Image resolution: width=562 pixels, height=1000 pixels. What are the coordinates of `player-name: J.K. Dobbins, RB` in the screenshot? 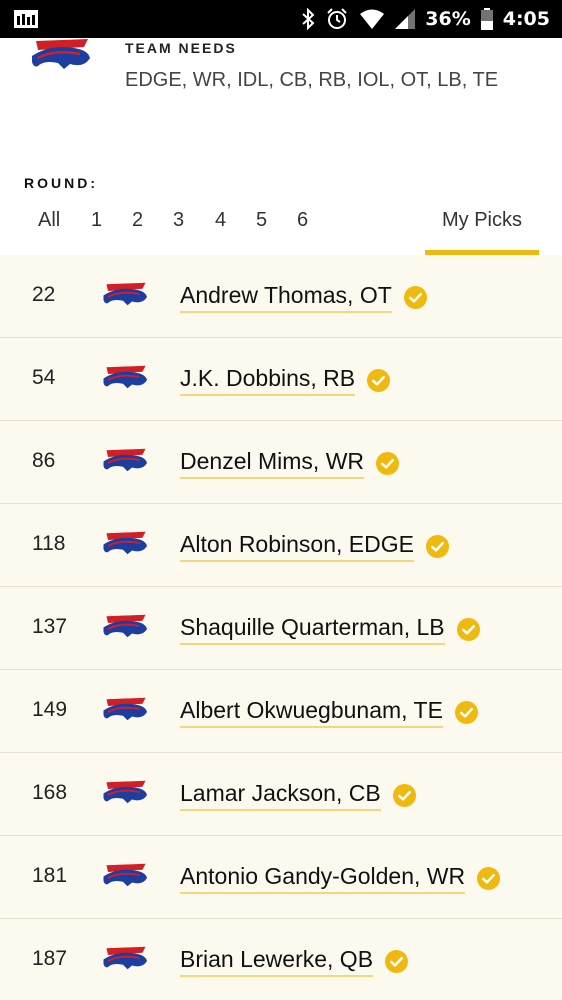 It's located at (268, 380).